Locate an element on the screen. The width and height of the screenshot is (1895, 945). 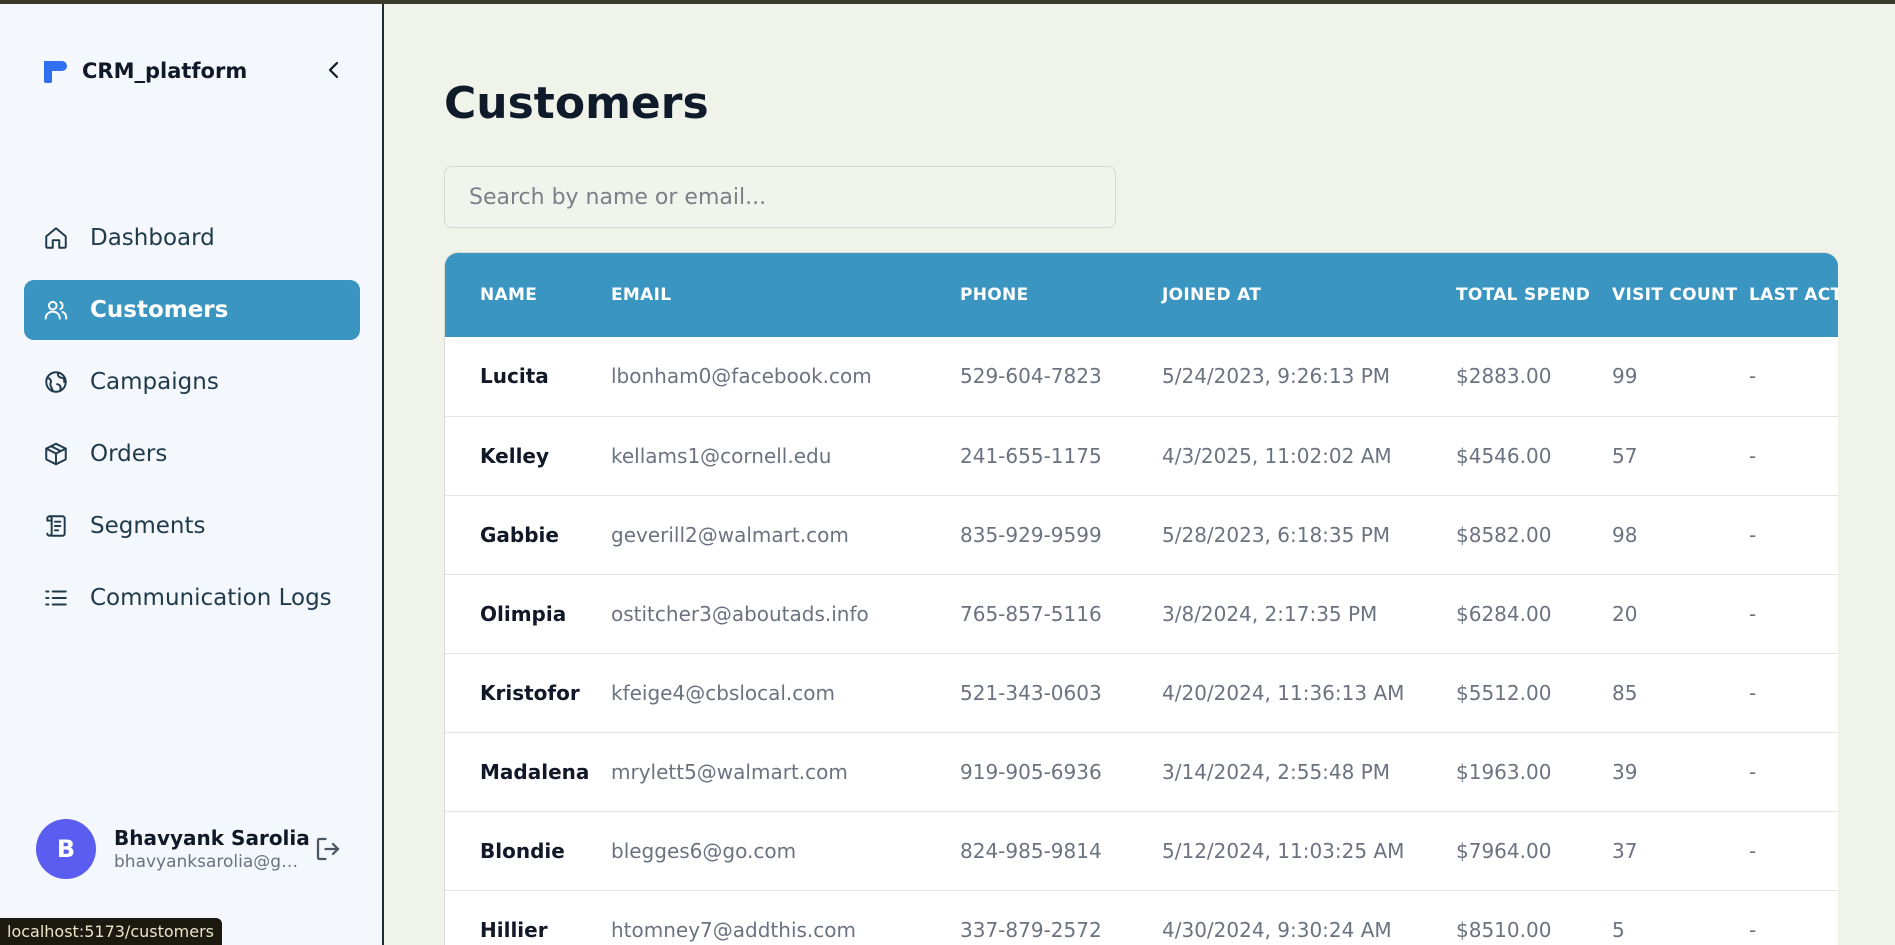
cell-joined-at: 4/20/2024, 11:36:13 AM is located at coordinates (1309, 693).